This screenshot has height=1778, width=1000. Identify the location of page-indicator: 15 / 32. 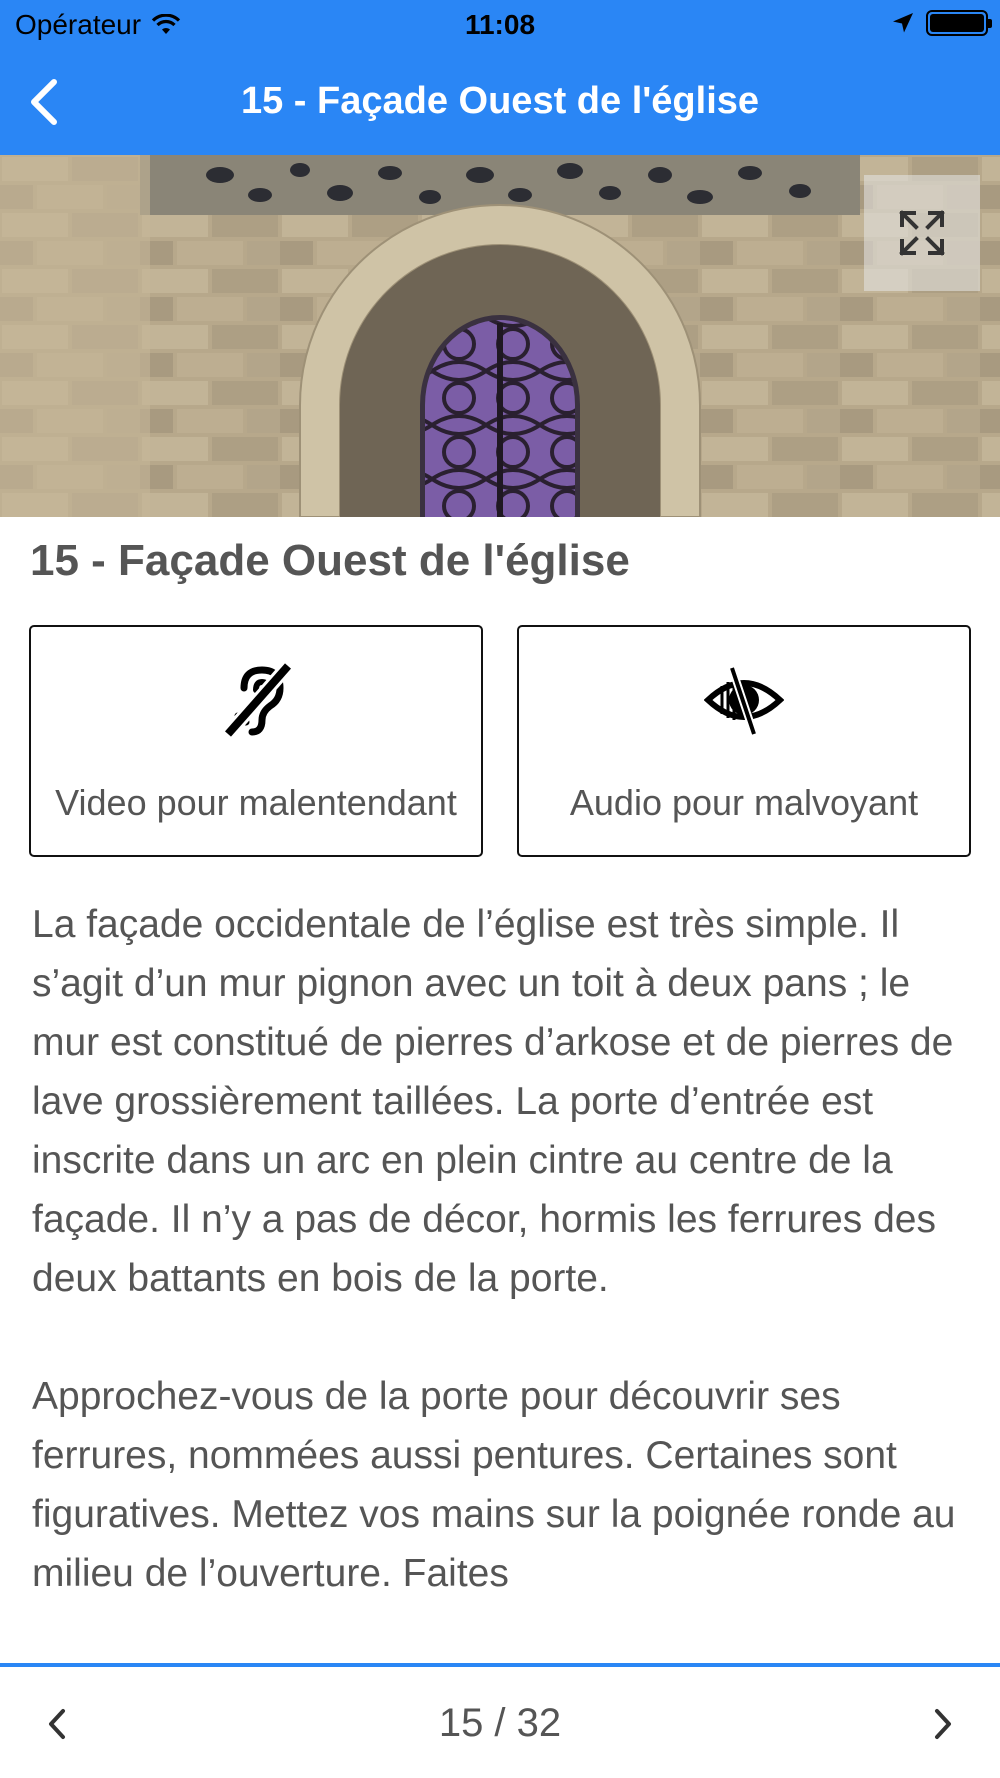
(500, 1723).